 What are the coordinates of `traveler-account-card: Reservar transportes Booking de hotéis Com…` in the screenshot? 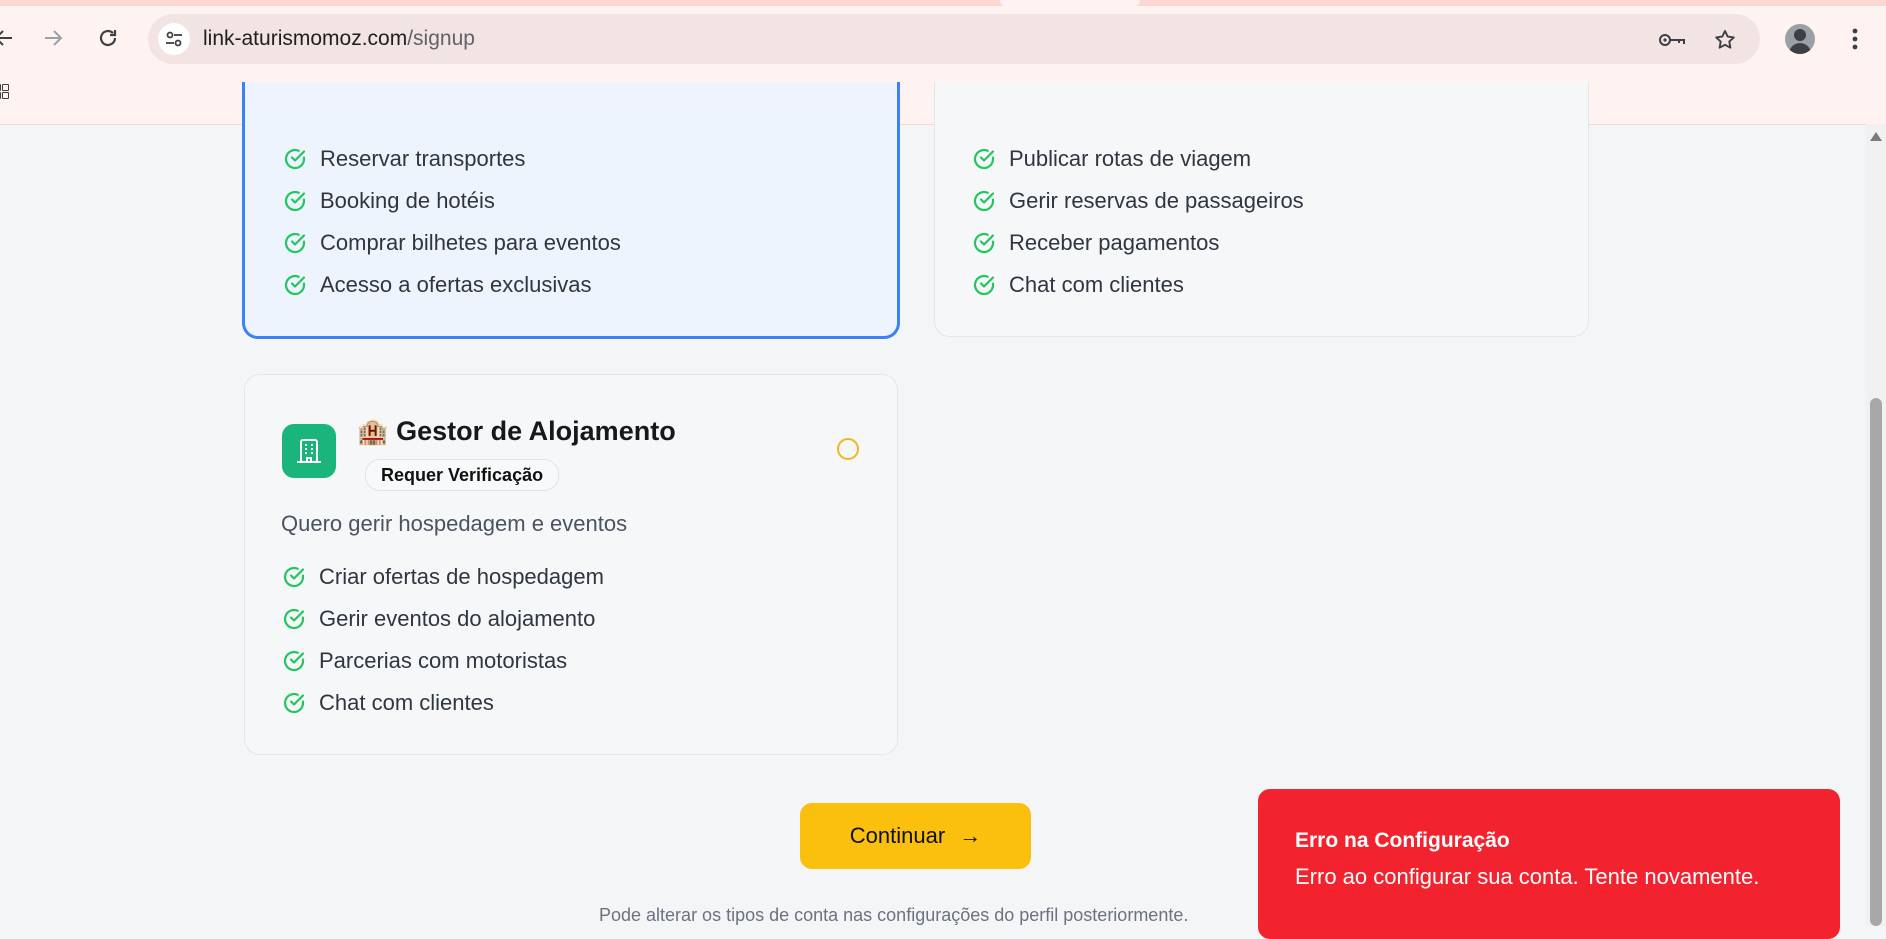 It's located at (571, 210).